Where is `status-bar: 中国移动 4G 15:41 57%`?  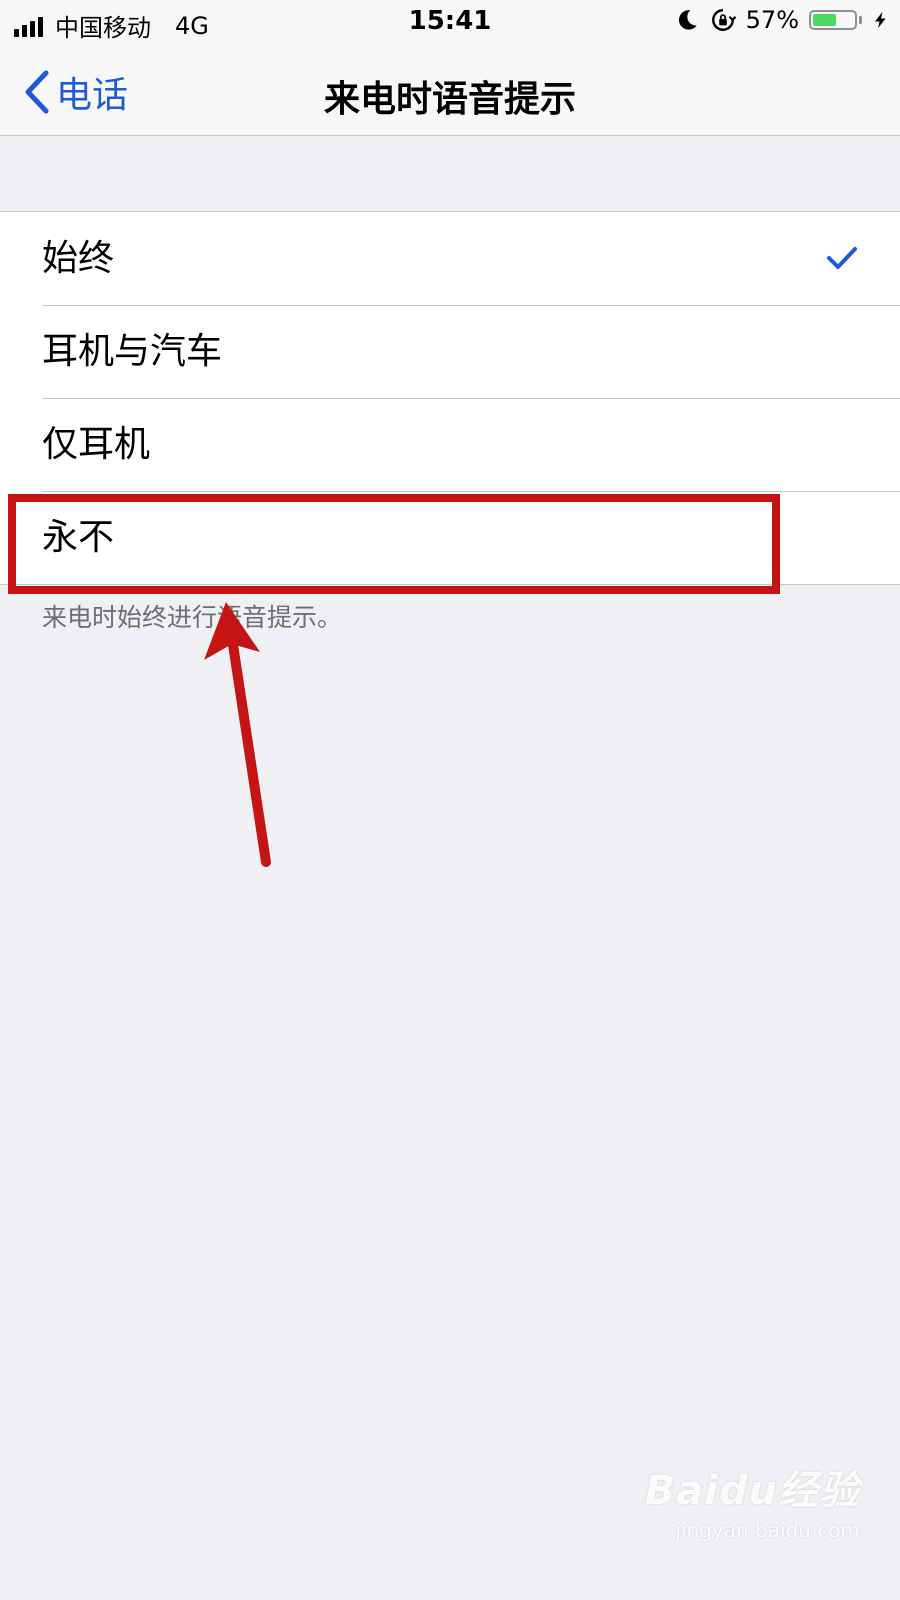 status-bar: 中国移动 4G 15:41 57% is located at coordinates (450, 24).